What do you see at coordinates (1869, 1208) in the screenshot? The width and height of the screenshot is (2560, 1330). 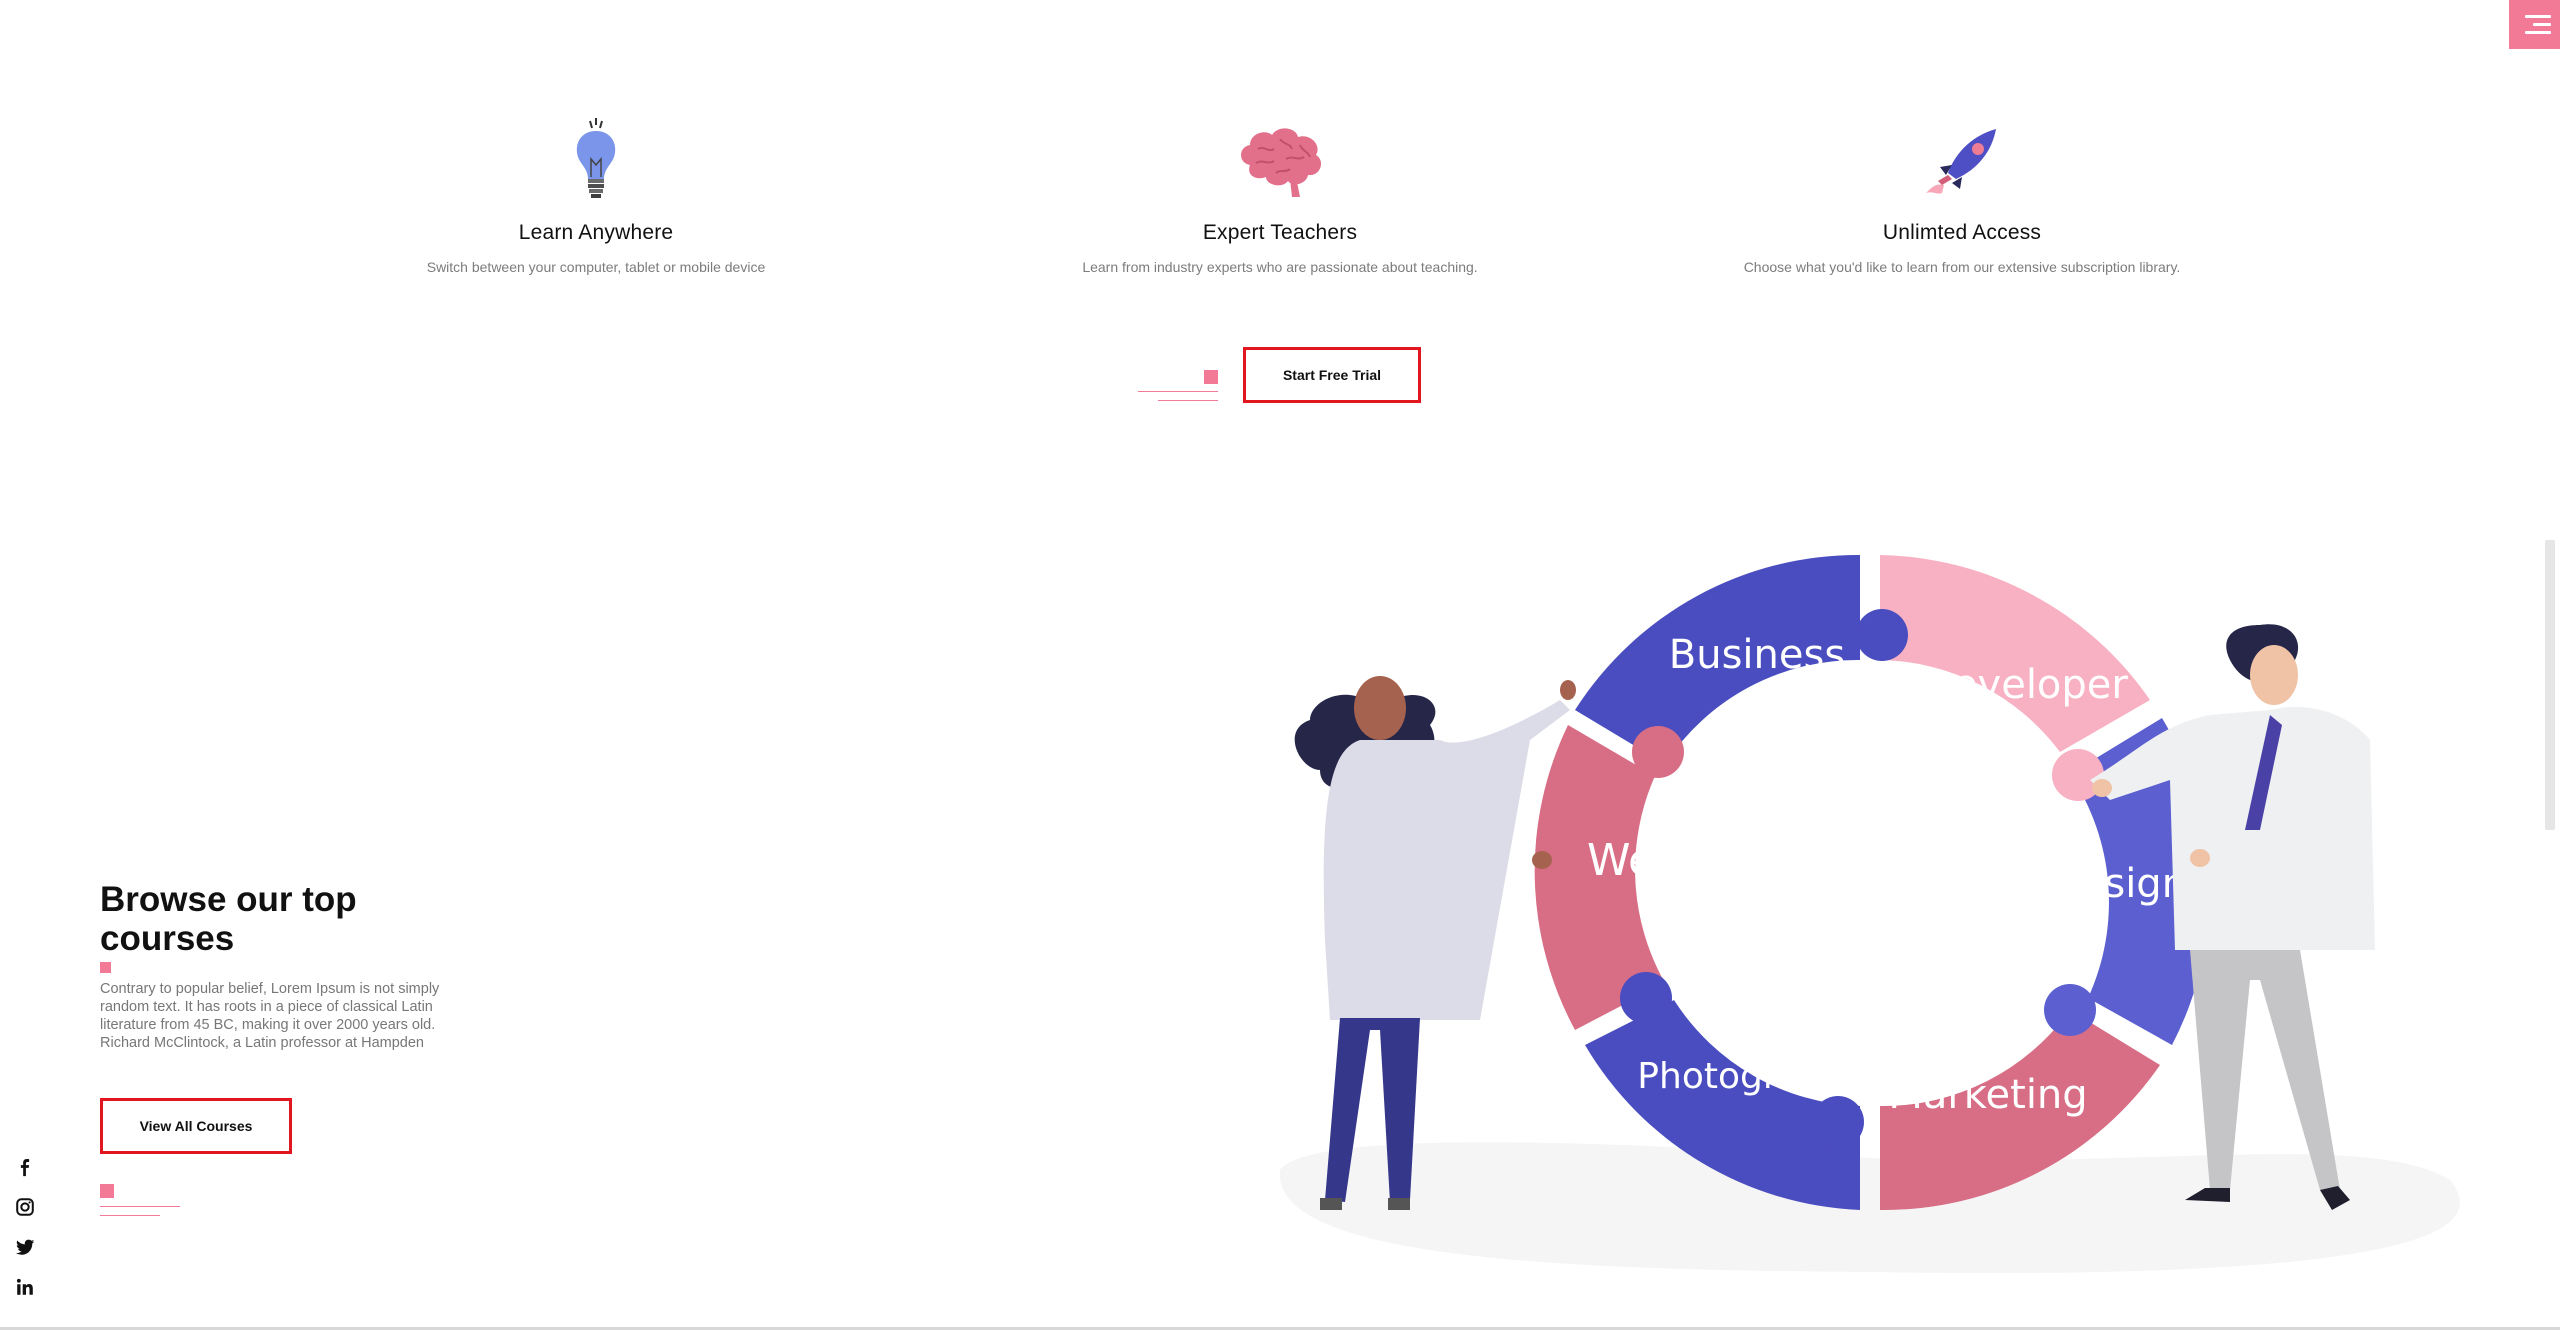 I see `ground-shadow` at bounding box center [1869, 1208].